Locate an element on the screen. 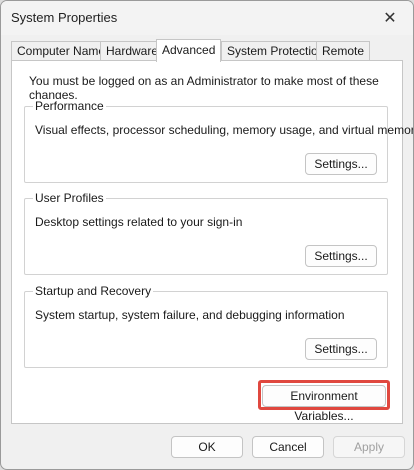 The width and height of the screenshot is (414, 470). user-profiles-label: User Profiles is located at coordinates (69, 198).